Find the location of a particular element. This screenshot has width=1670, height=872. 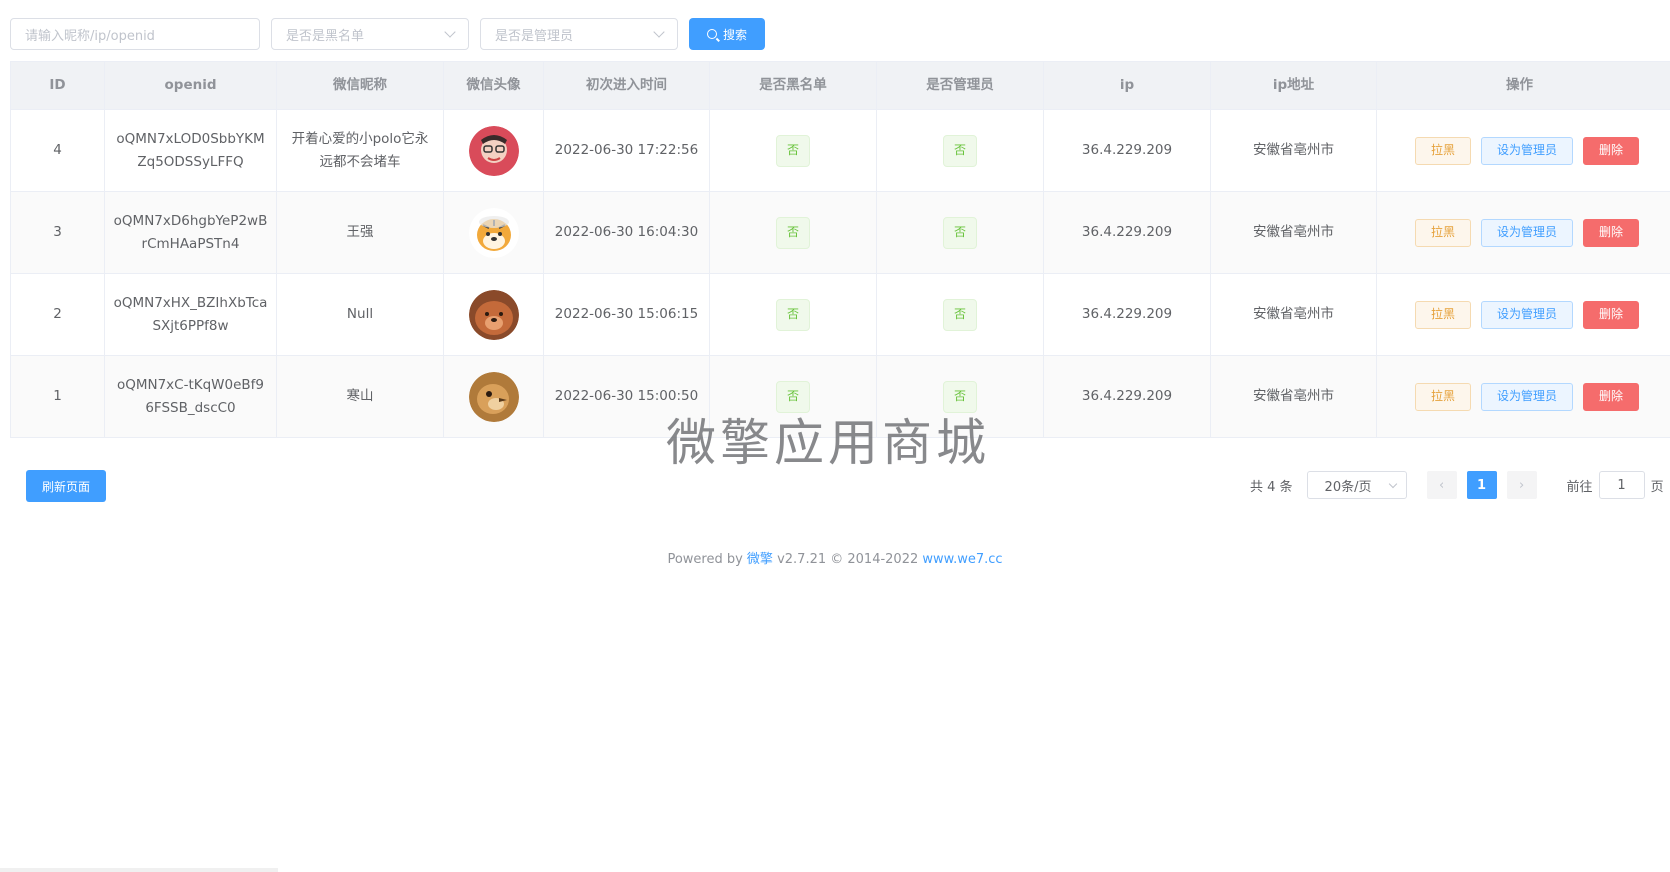

footer-version: v2.7.21 © 2014-2022 is located at coordinates (847, 559).